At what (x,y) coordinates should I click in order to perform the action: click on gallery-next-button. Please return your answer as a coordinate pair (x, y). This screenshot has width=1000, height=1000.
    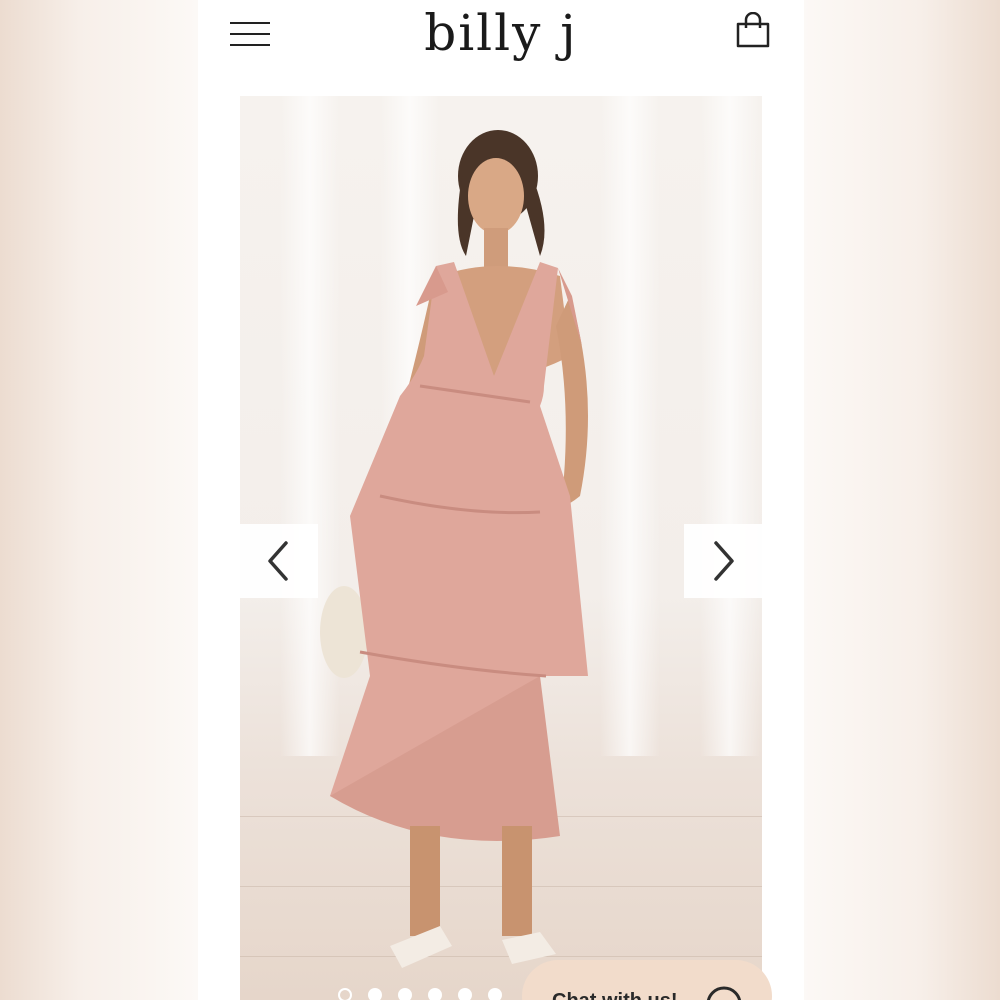
    Looking at the image, I should click on (723, 561).